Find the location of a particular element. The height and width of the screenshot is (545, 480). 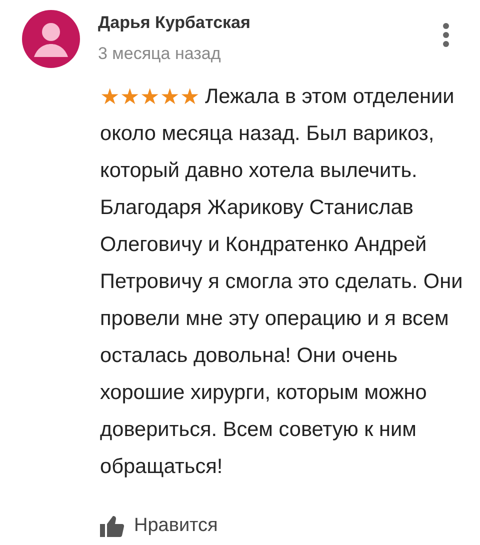

author-name: Дарья Курбатская is located at coordinates (175, 23).